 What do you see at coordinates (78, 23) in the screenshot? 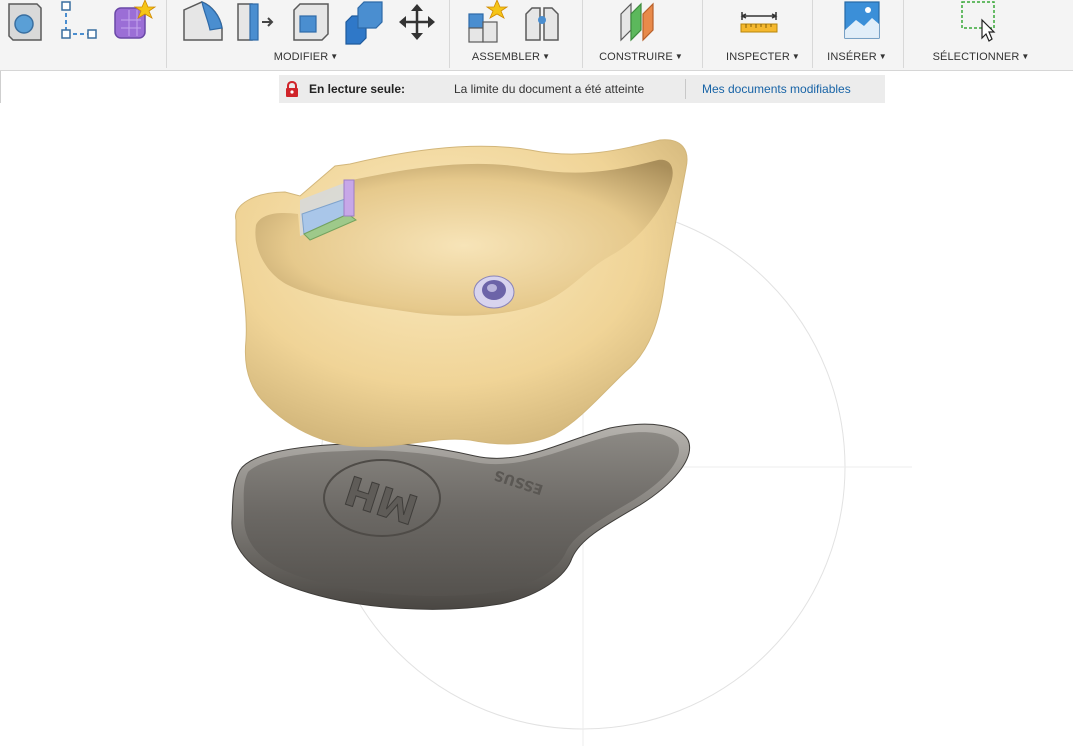
I see `sketch-icon` at bounding box center [78, 23].